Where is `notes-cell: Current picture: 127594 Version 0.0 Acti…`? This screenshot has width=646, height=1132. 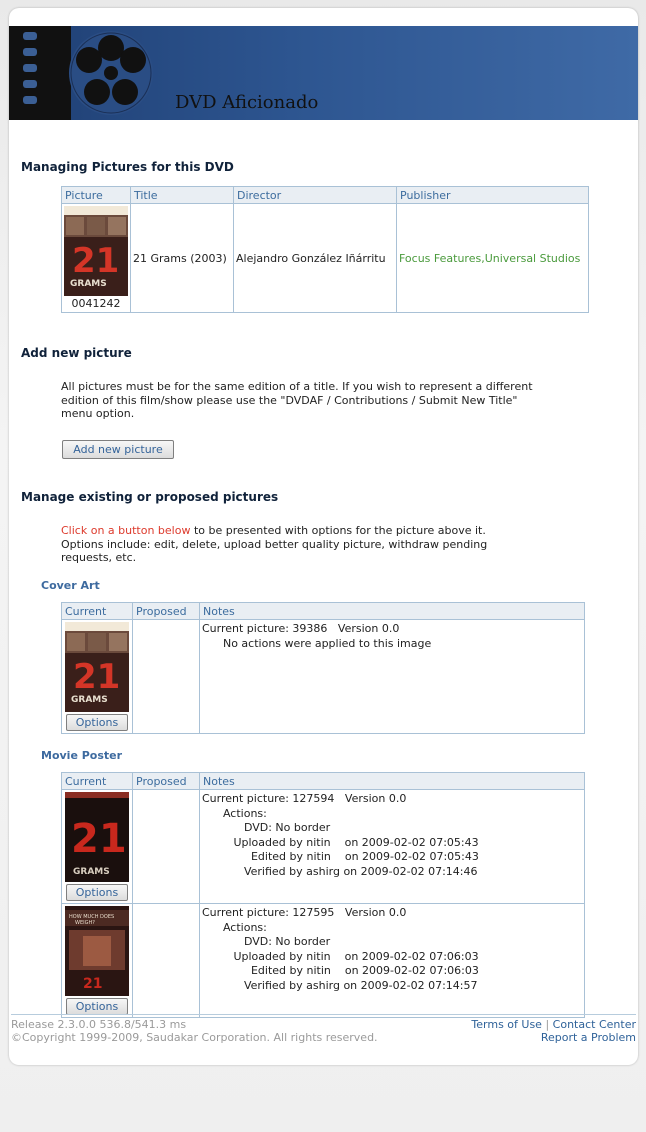 notes-cell: Current picture: 127594 Version 0.0 Acti… is located at coordinates (392, 846).